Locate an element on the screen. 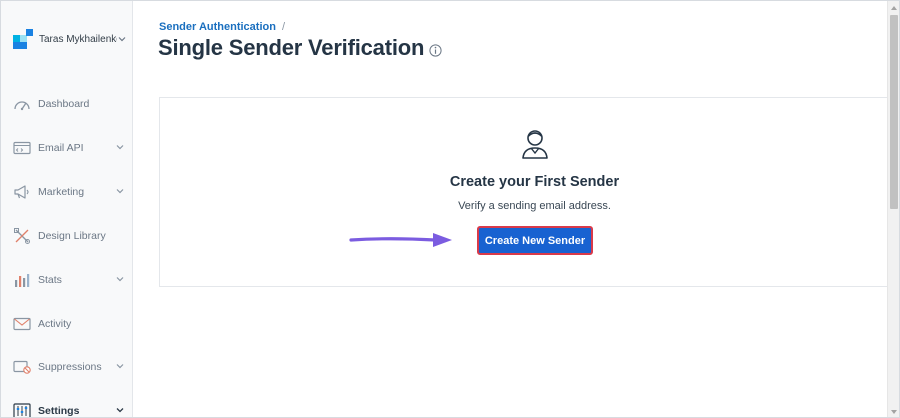 This screenshot has width=900, height=418. empty-state-title: Create your First Sender is located at coordinates (534, 182).